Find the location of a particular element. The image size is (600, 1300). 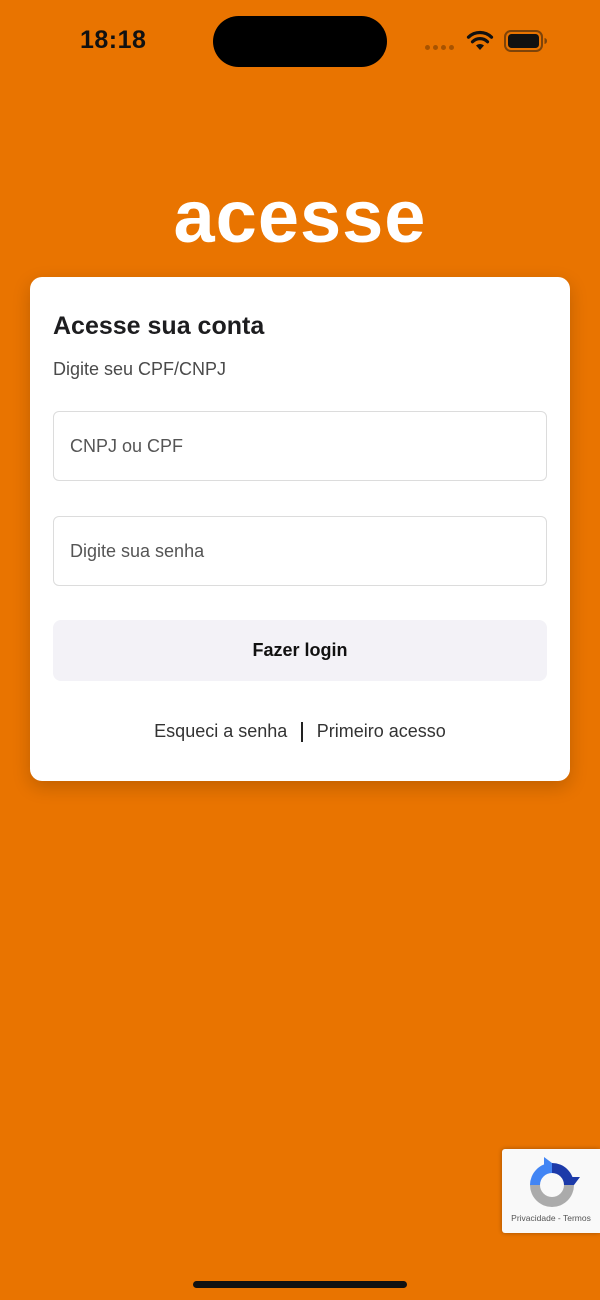

links-divider is located at coordinates (302, 731).